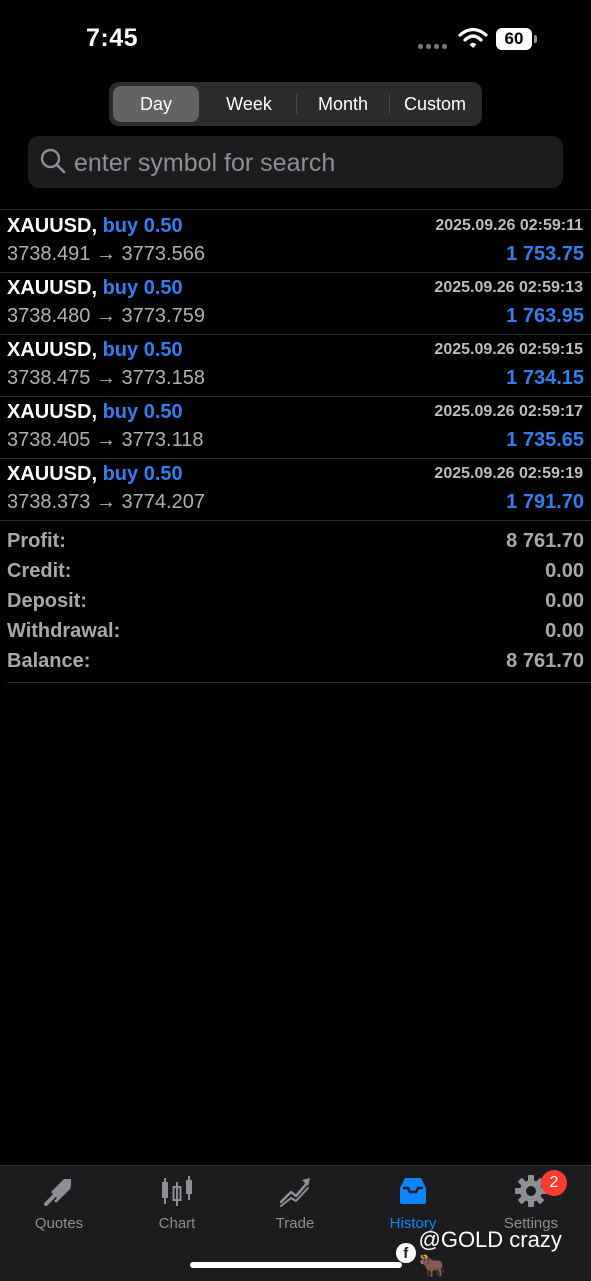 This screenshot has height=1281, width=591. Describe the element at coordinates (295, 40) in the screenshot. I see `status-bar: 7:45 60` at that location.